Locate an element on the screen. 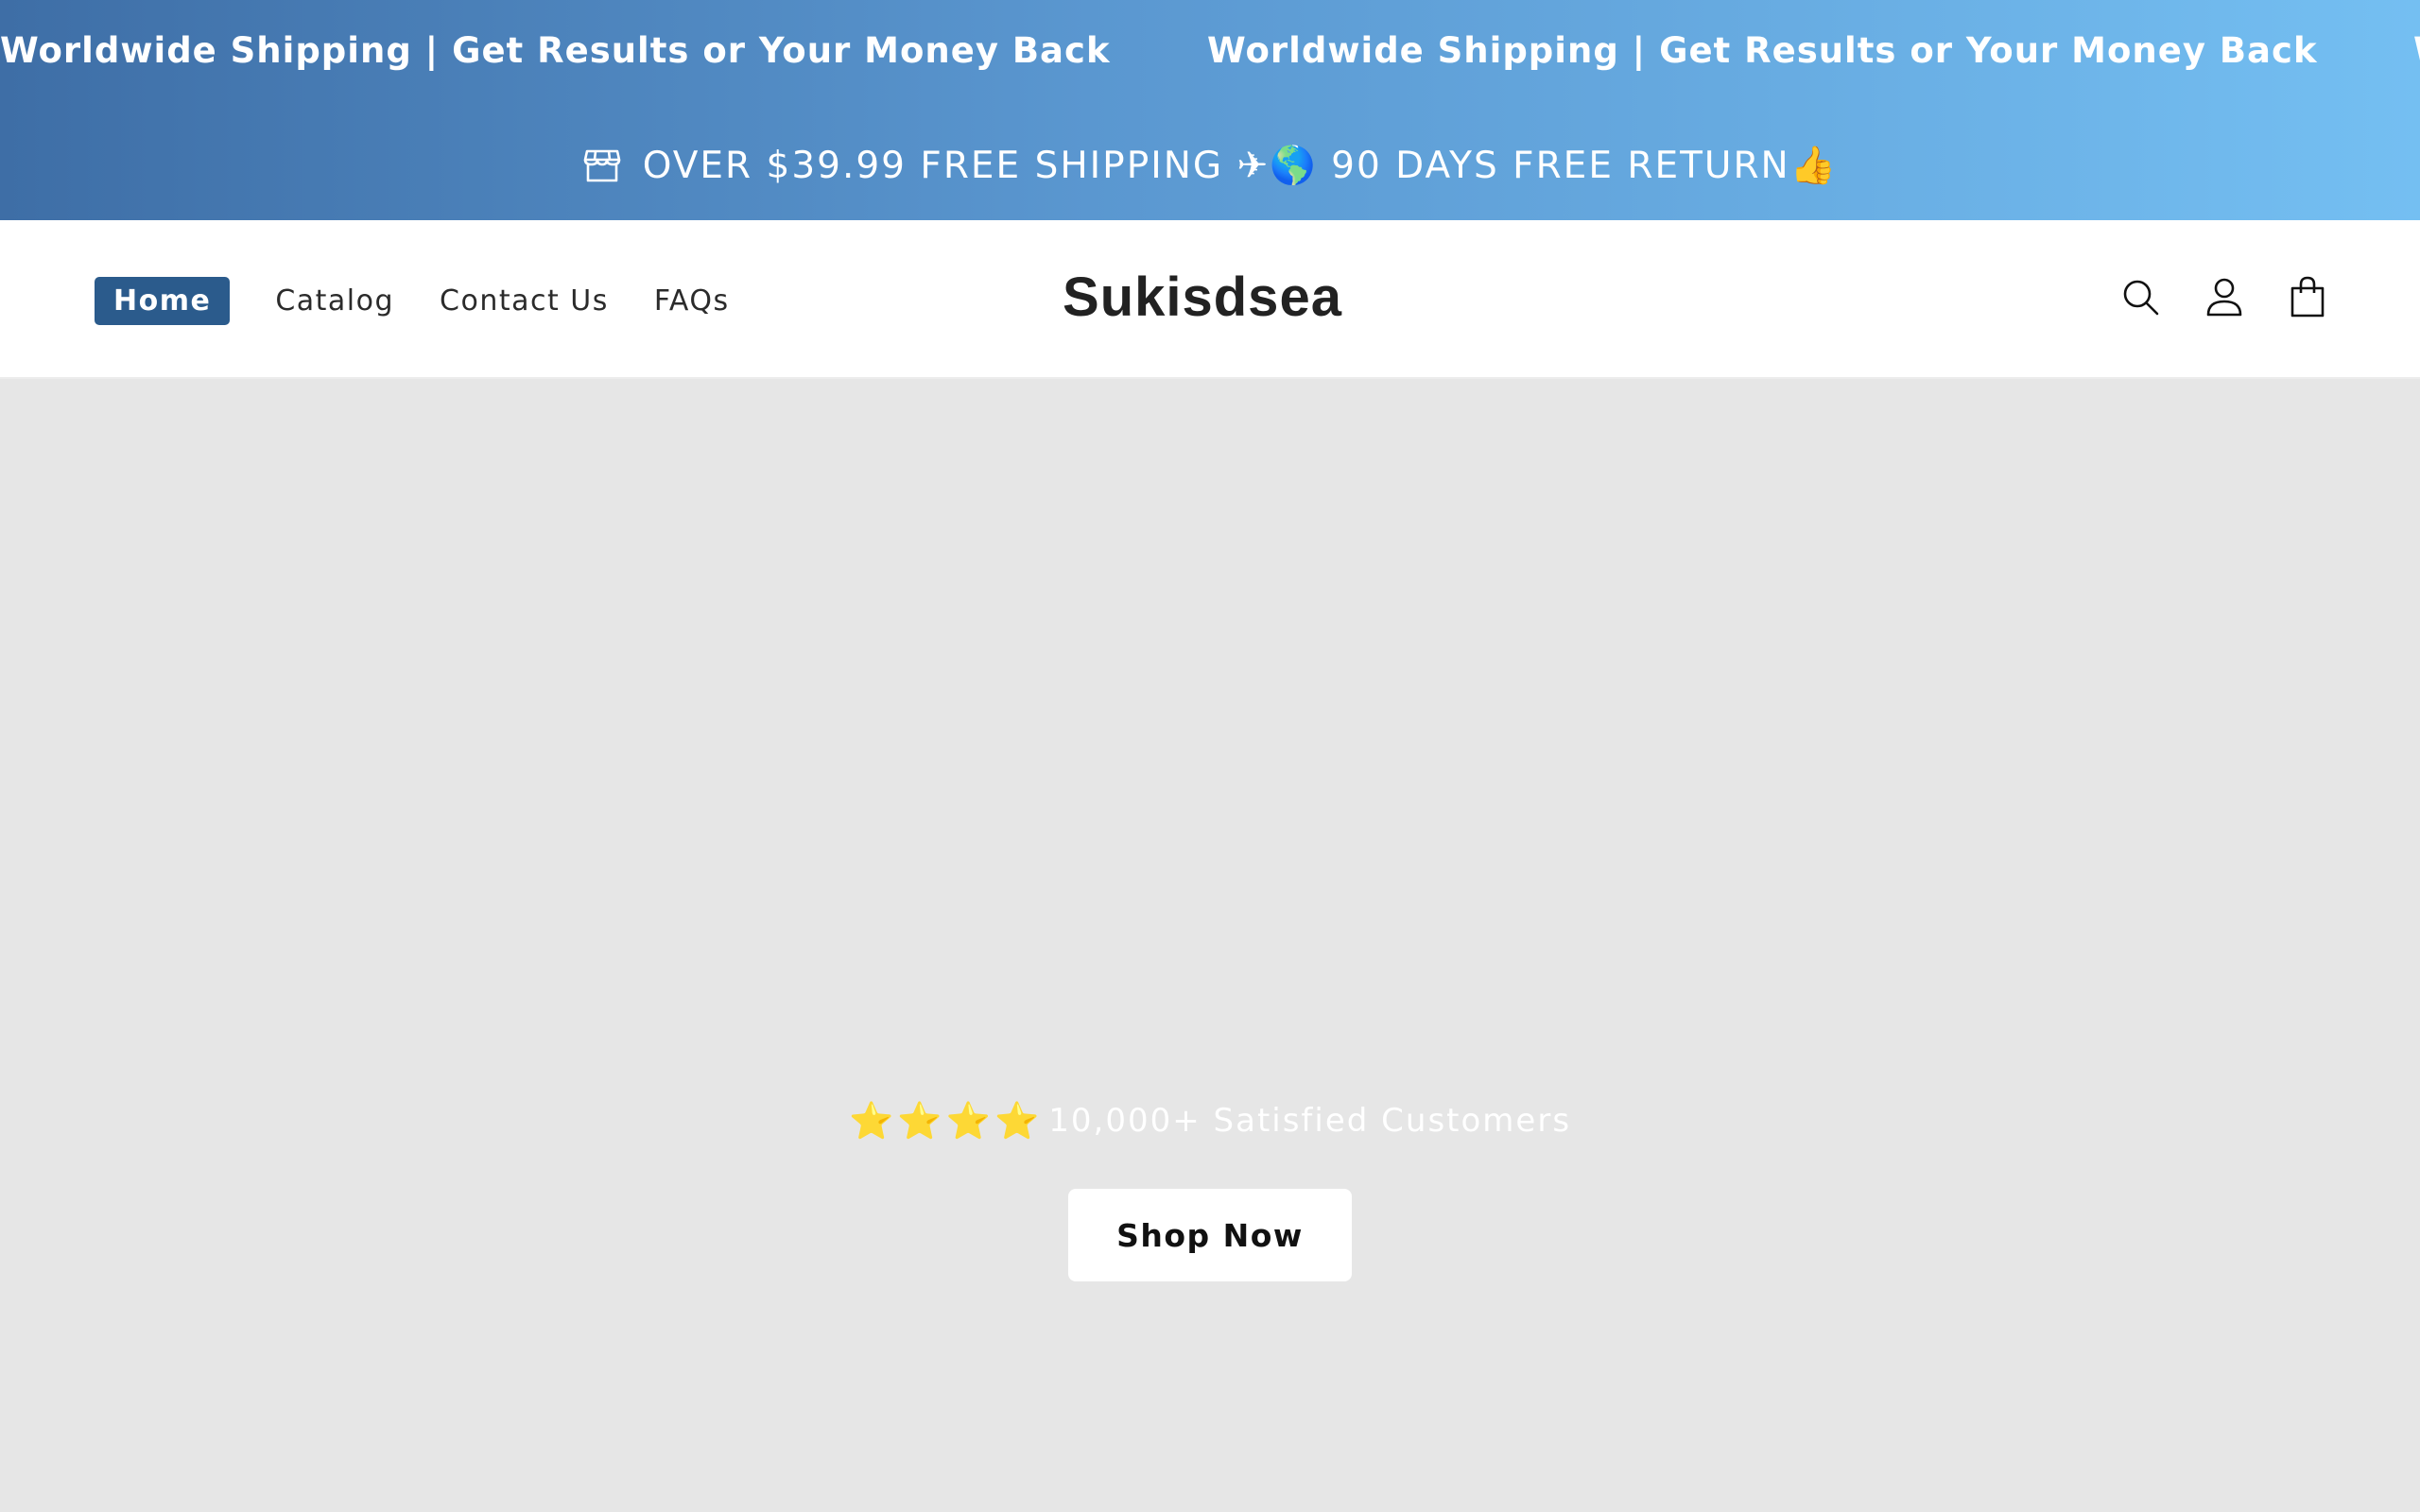 Image resolution: width=2420 pixels, height=1512 pixels. search-icon is located at coordinates (2141, 296).